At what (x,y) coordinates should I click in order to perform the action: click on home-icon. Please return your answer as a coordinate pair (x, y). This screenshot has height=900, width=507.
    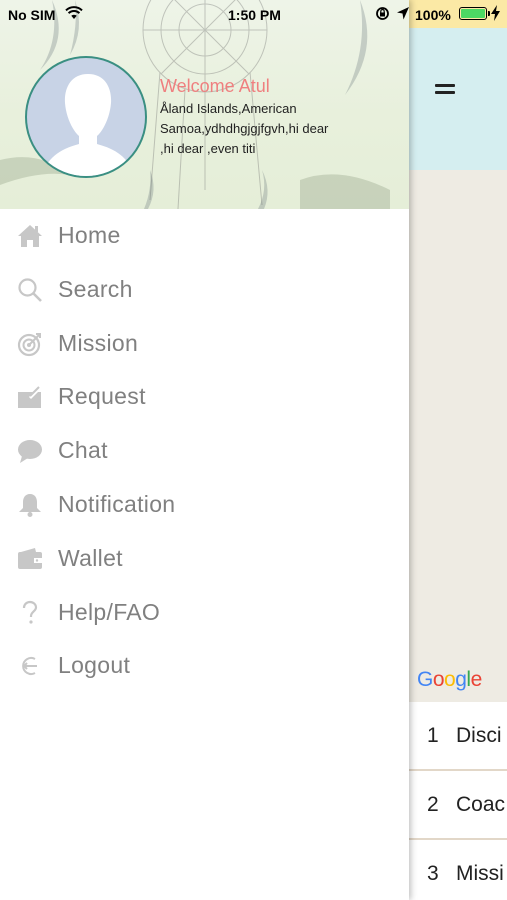
    Looking at the image, I should click on (30, 236).